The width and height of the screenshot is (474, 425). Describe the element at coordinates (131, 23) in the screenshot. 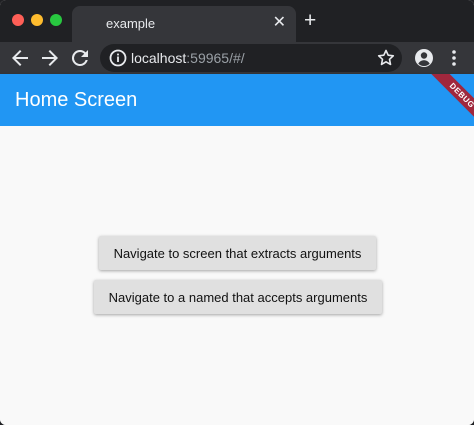

I see `tab-title: example` at that location.